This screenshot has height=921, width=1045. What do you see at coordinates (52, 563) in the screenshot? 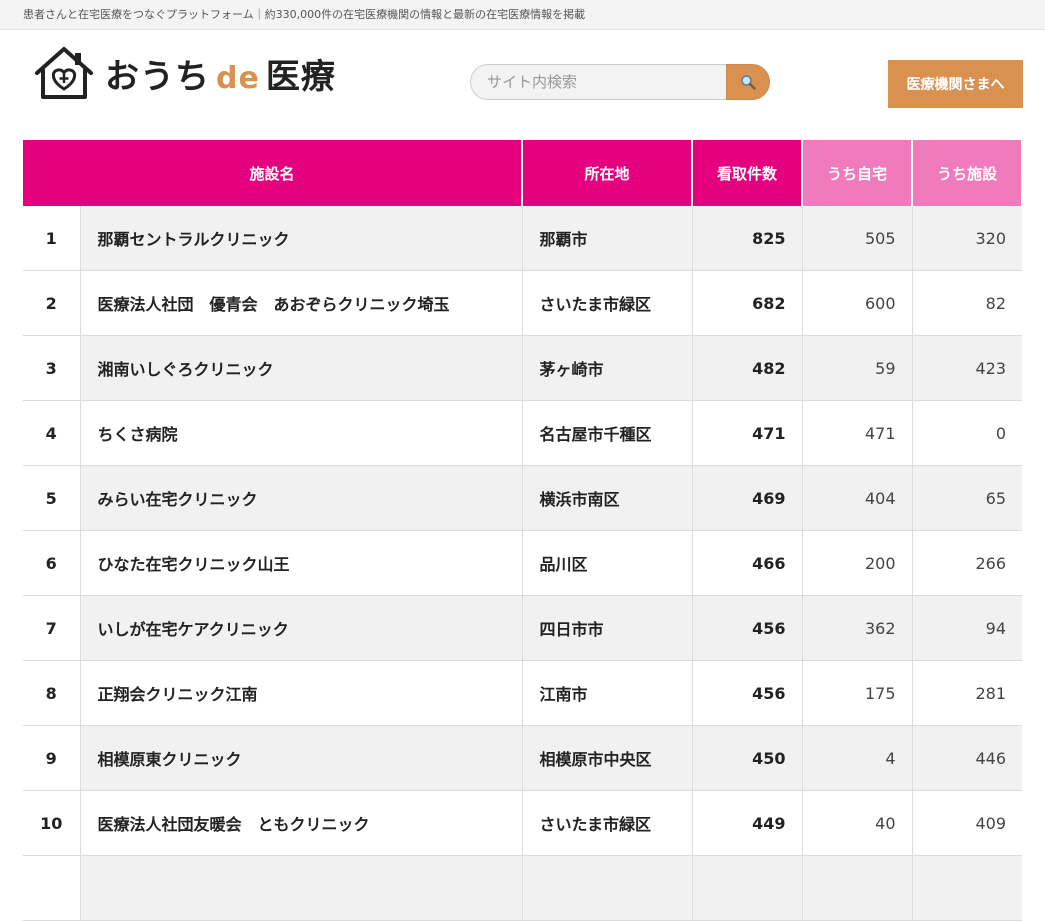
I see `rank-number: 6` at bounding box center [52, 563].